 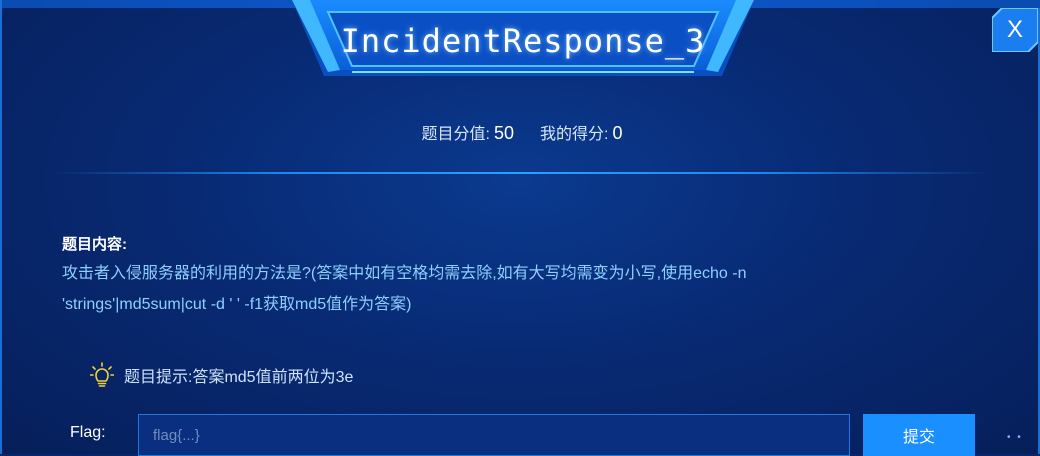 What do you see at coordinates (455, 134) in the screenshot?
I see `score-label: 题目分值:` at bounding box center [455, 134].